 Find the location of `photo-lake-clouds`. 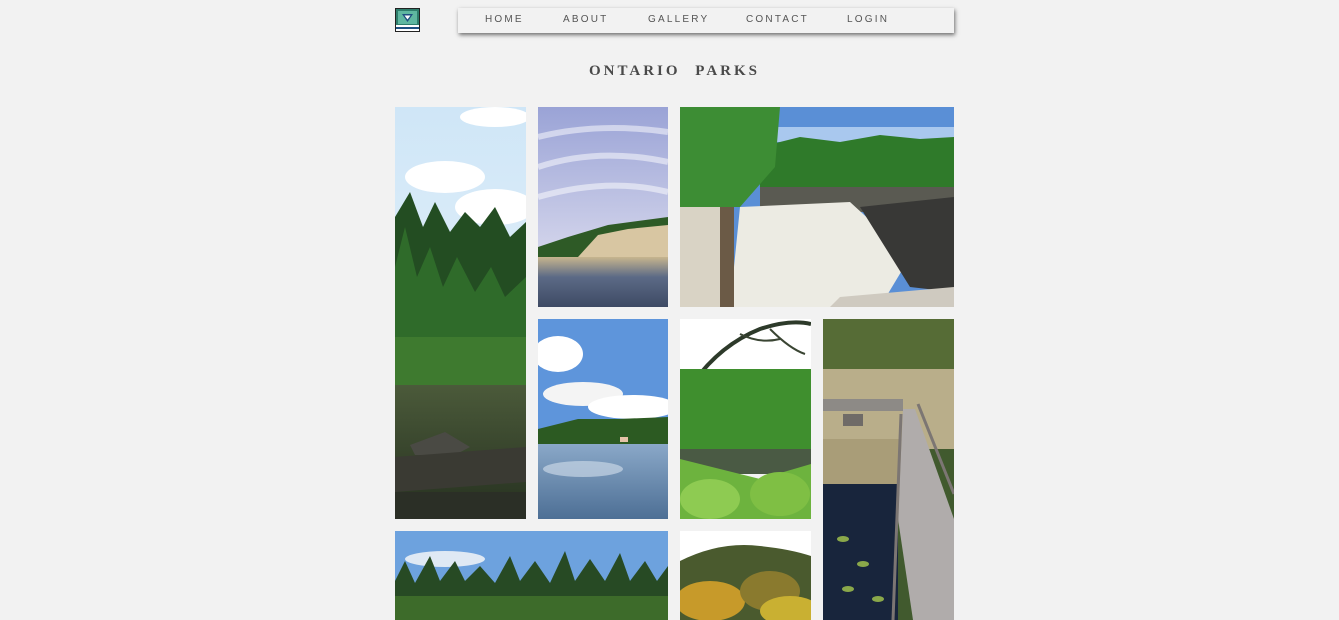

photo-lake-clouds is located at coordinates (603, 419).